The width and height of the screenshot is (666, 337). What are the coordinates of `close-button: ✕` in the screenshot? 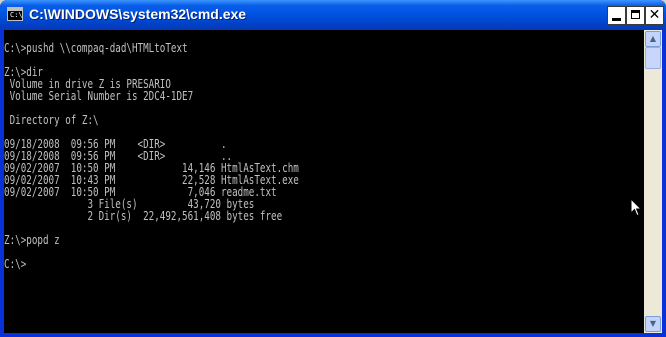 It's located at (654, 15).